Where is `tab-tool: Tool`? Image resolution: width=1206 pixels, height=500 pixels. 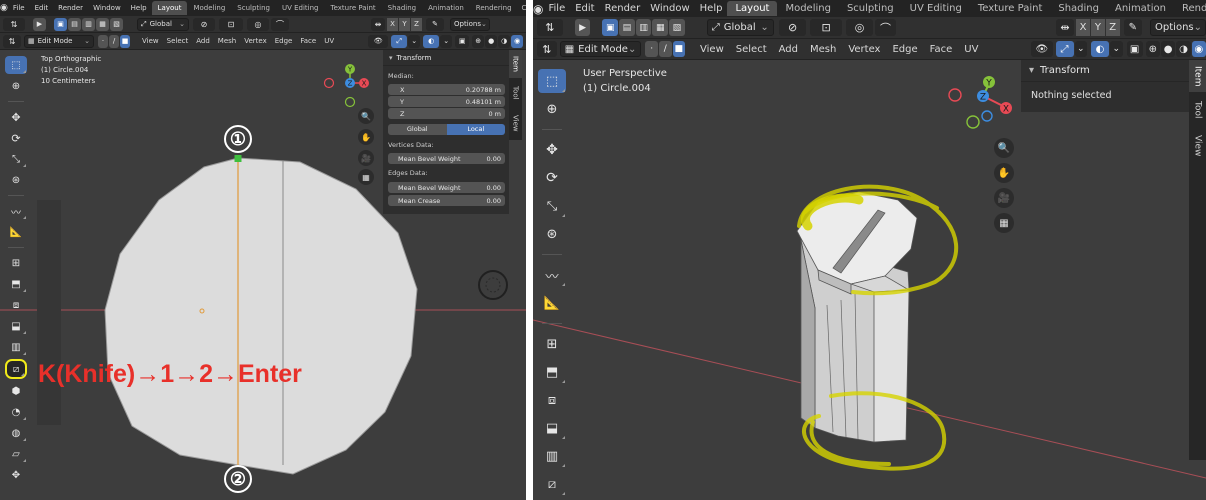 tab-tool: Tool is located at coordinates (1197, 110).